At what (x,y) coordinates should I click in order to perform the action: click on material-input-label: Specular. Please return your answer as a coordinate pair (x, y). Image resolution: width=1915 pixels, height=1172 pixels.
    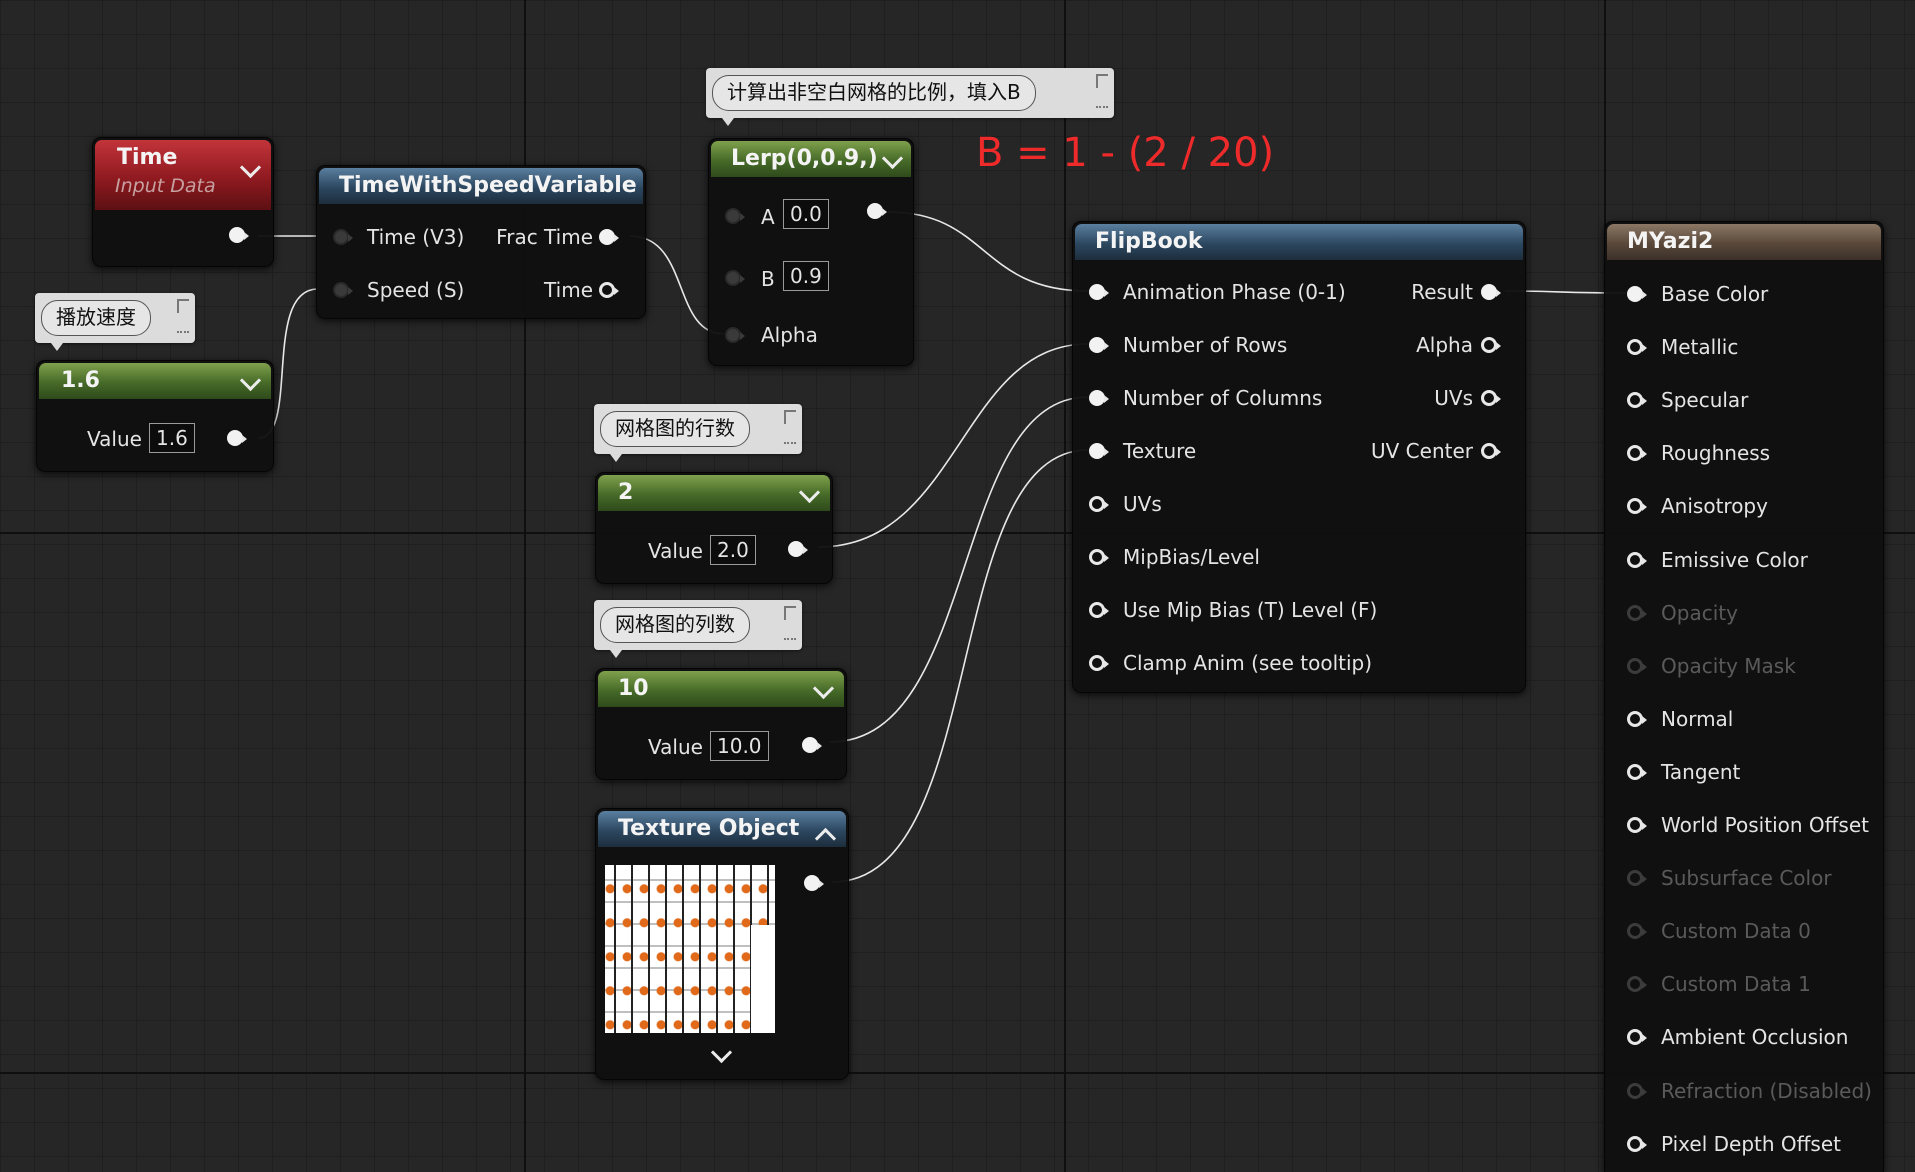
    Looking at the image, I should click on (1705, 400).